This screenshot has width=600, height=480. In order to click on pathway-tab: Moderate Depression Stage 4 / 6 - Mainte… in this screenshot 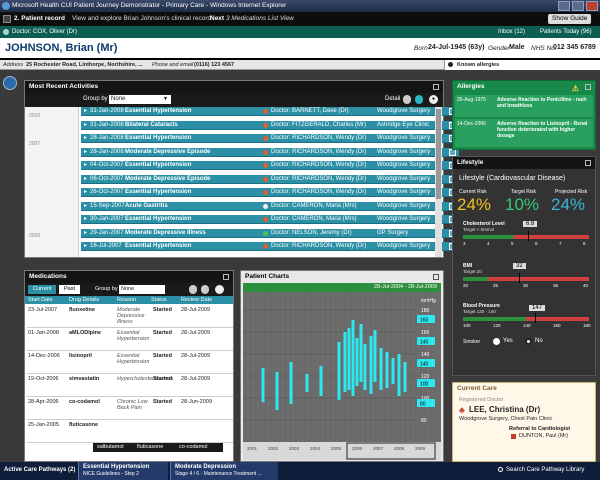, I will do `click(224, 471)`.